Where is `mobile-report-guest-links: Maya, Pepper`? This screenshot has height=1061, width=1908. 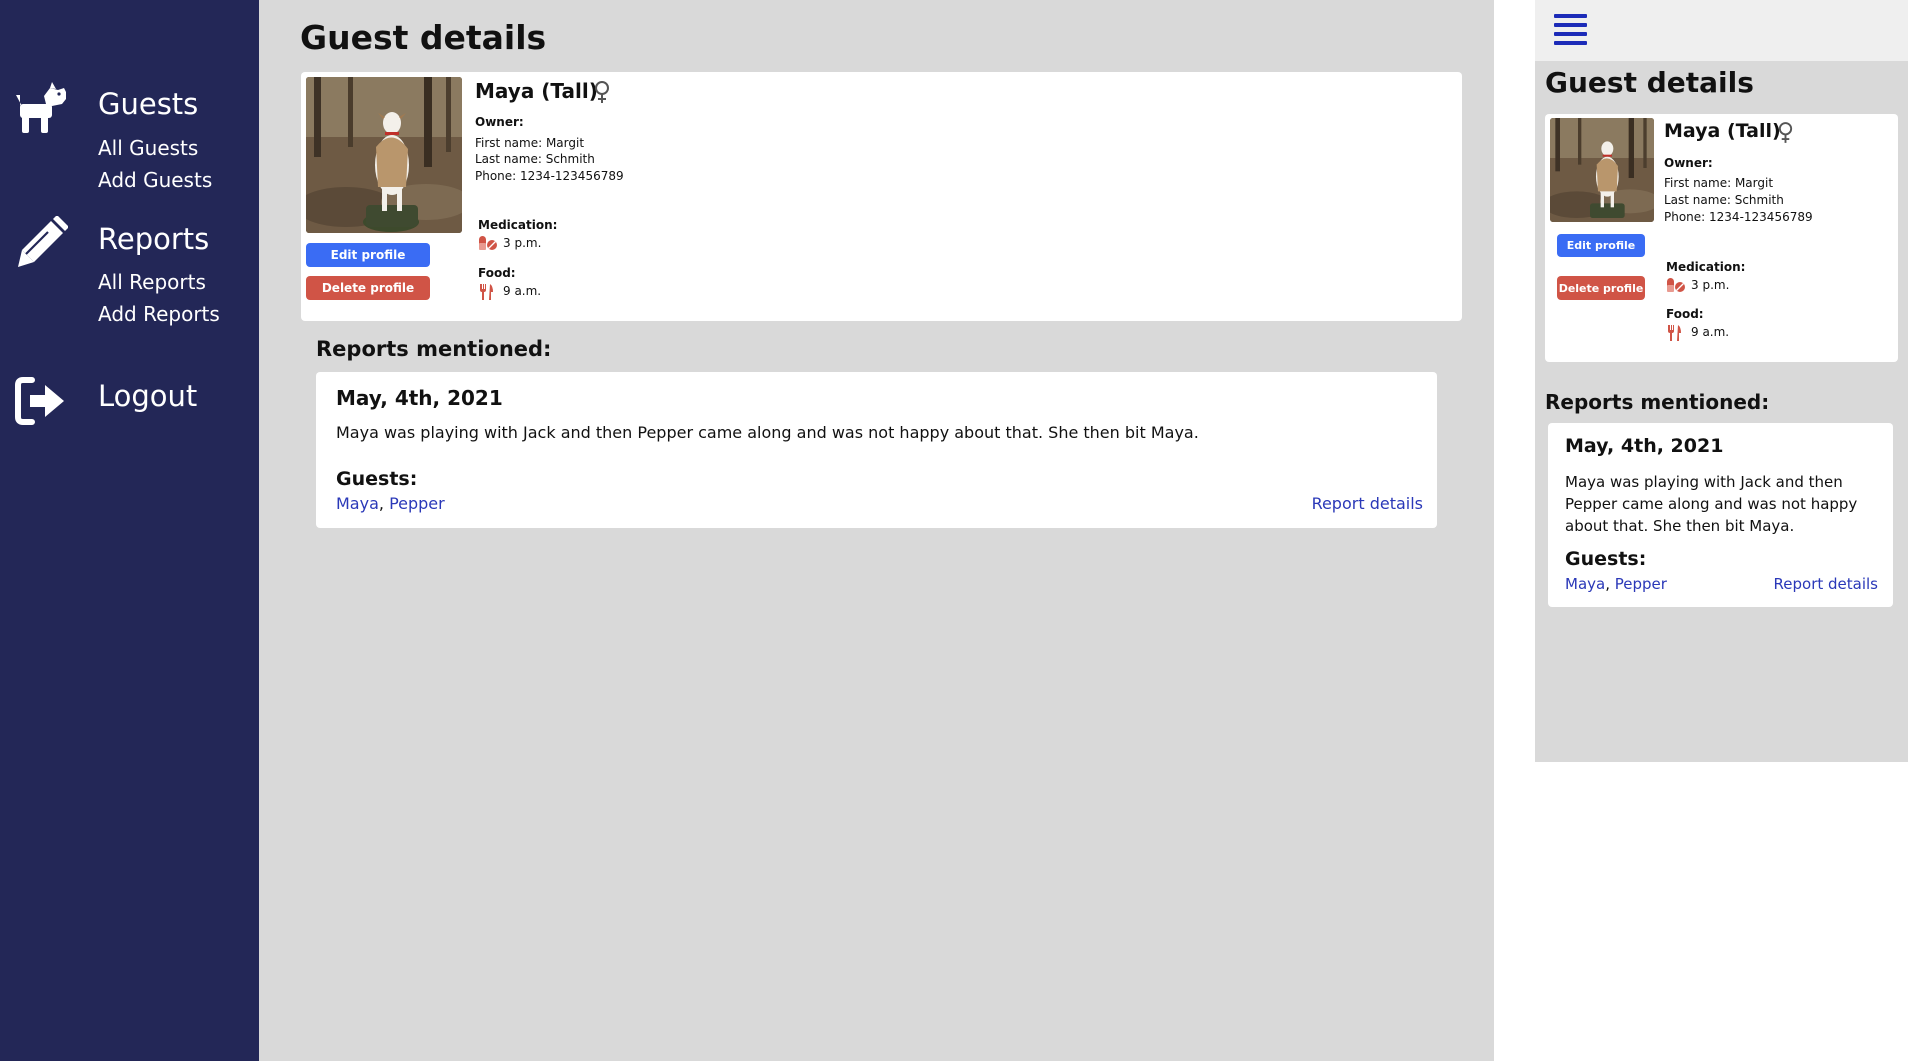 mobile-report-guest-links: Maya, Pepper is located at coordinates (1616, 584).